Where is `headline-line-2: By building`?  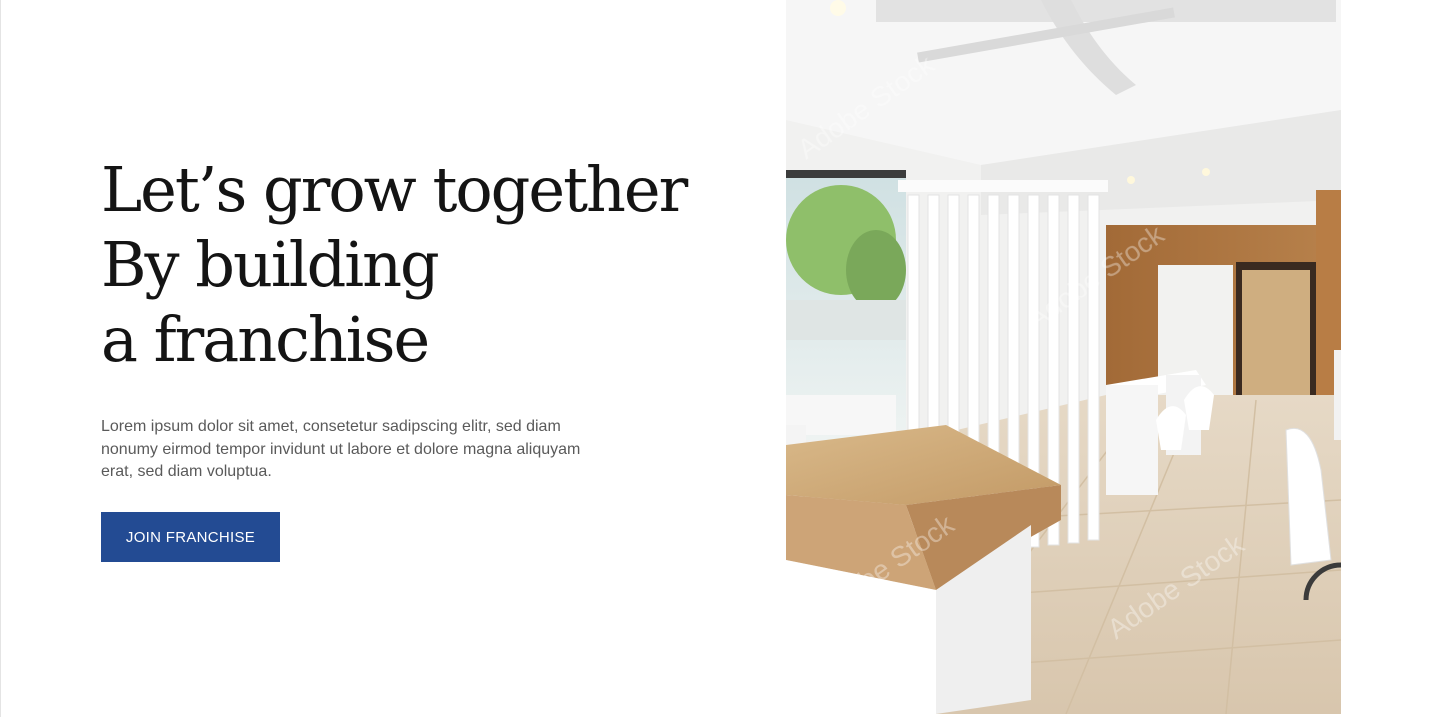
headline-line-2: By building is located at coordinates (270, 264).